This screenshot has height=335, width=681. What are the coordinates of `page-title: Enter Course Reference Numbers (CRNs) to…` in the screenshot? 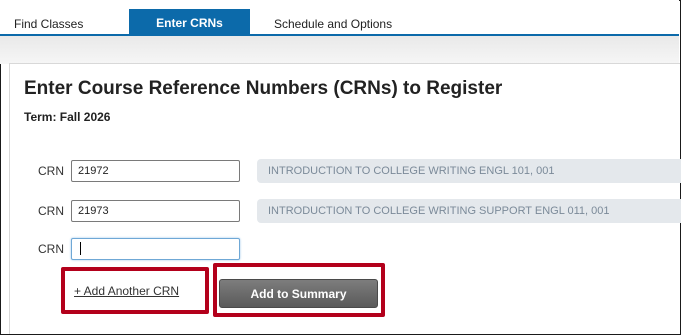 It's located at (263, 88).